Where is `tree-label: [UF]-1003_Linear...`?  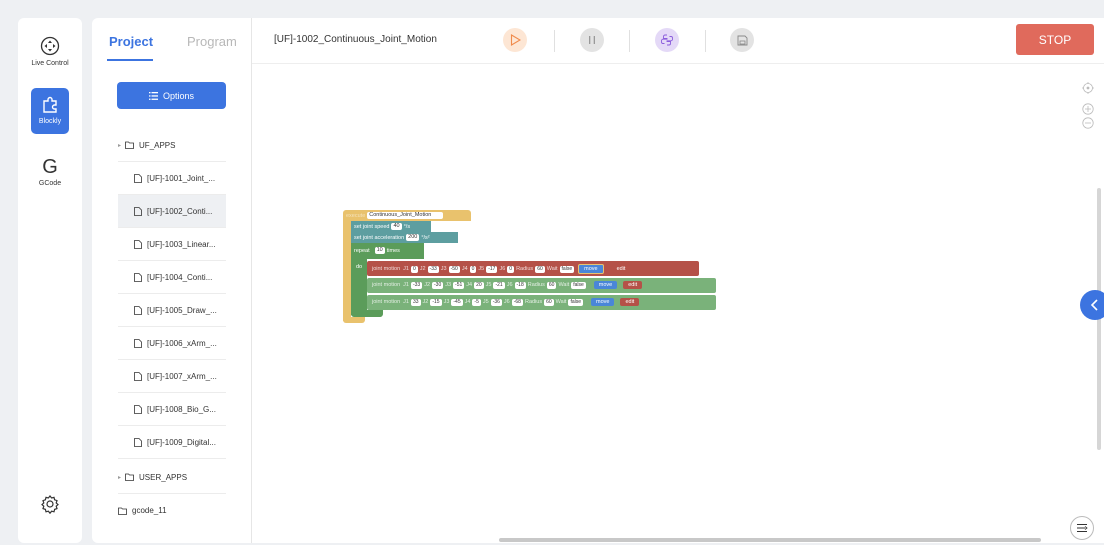
tree-label: [UF]-1003_Linear... is located at coordinates (181, 244).